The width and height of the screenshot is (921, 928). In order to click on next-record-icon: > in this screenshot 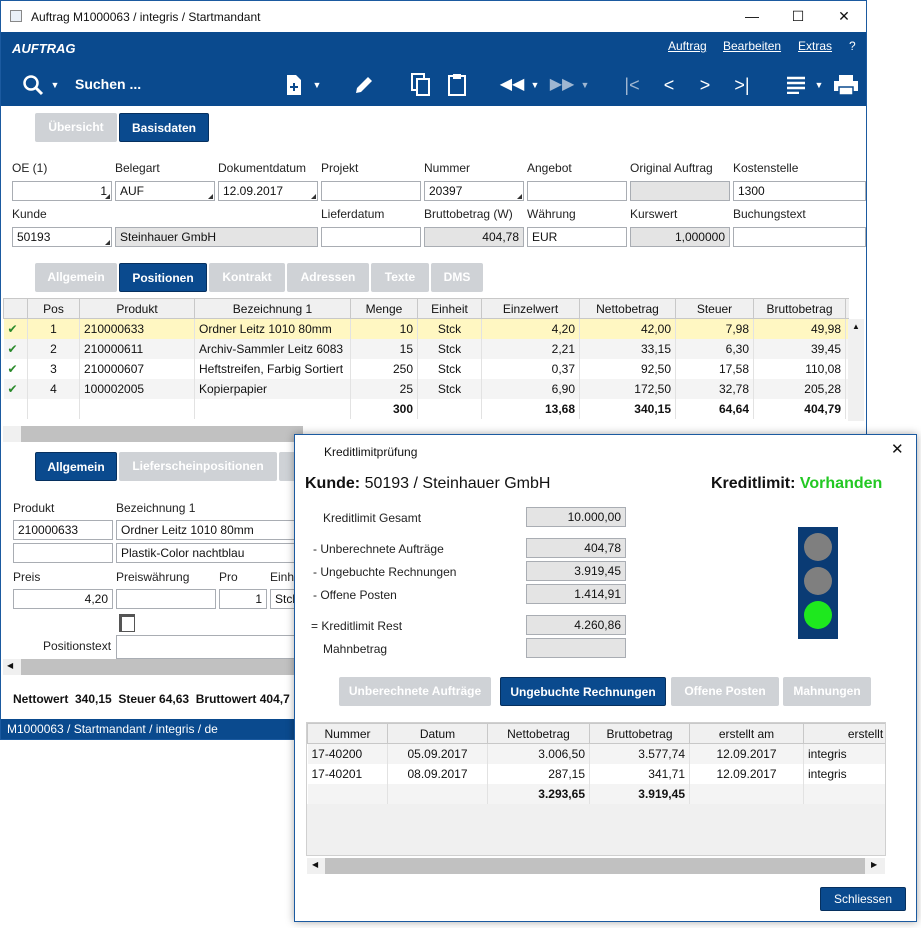, I will do `click(705, 85)`.